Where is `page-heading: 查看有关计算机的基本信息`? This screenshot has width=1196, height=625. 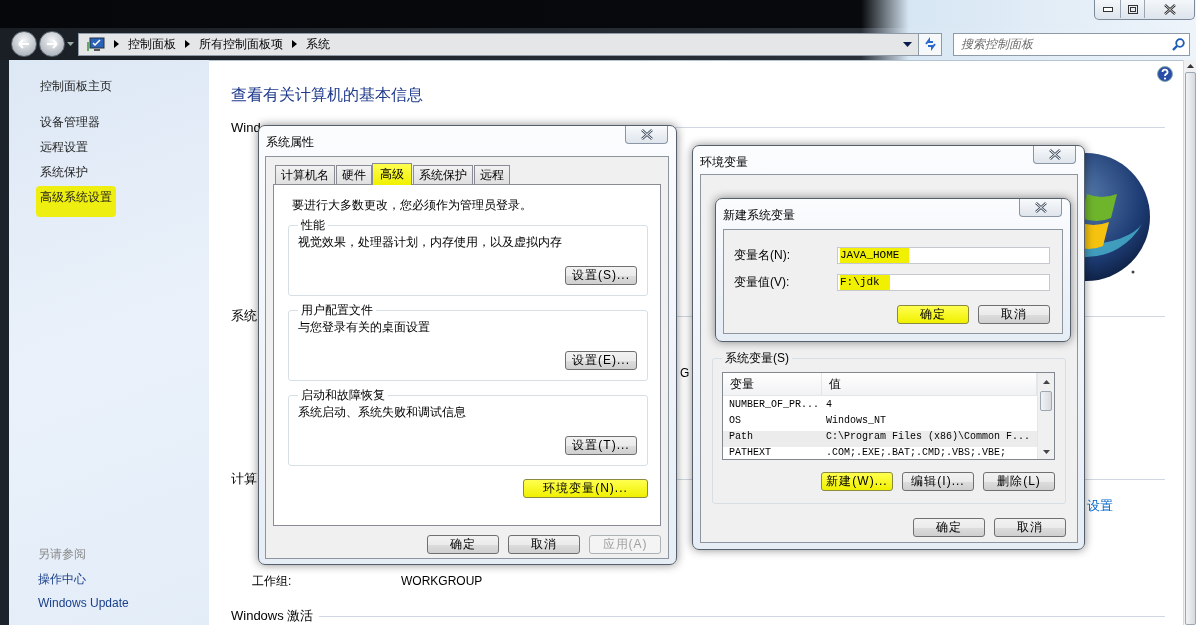 page-heading: 查看有关计算机的基本信息 is located at coordinates (327, 95).